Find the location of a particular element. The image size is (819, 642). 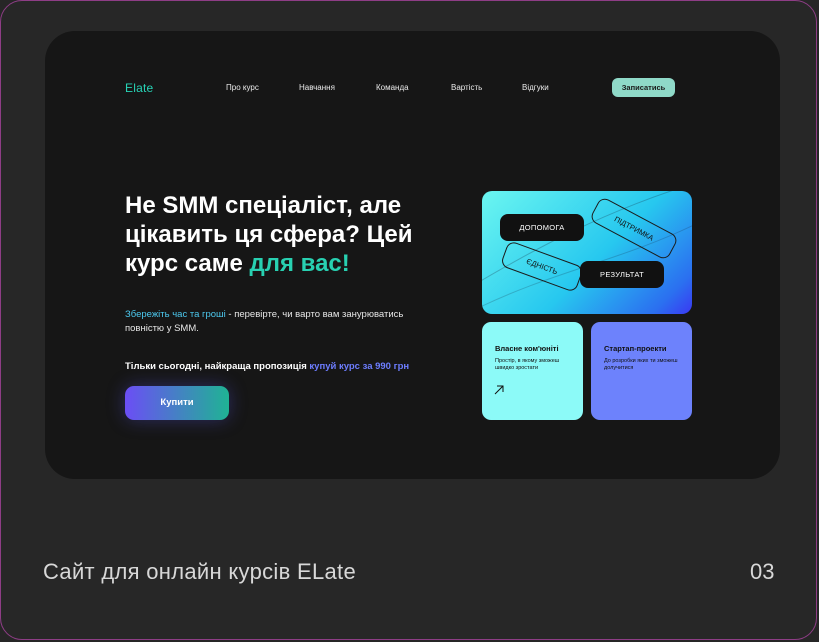

offer-main: Тільки сьогодні, найкраща пропозиція is located at coordinates (217, 366).